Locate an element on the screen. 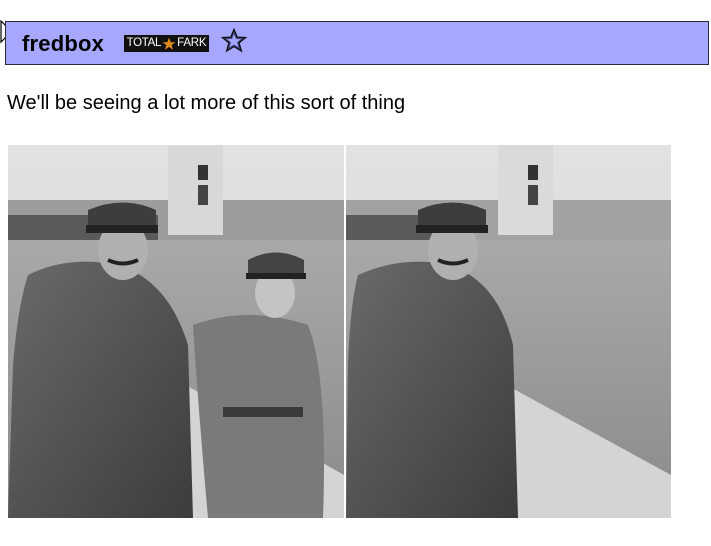 Image resolution: width=711 pixels, height=546 pixels. username-link: fredbox is located at coordinates (63, 44).